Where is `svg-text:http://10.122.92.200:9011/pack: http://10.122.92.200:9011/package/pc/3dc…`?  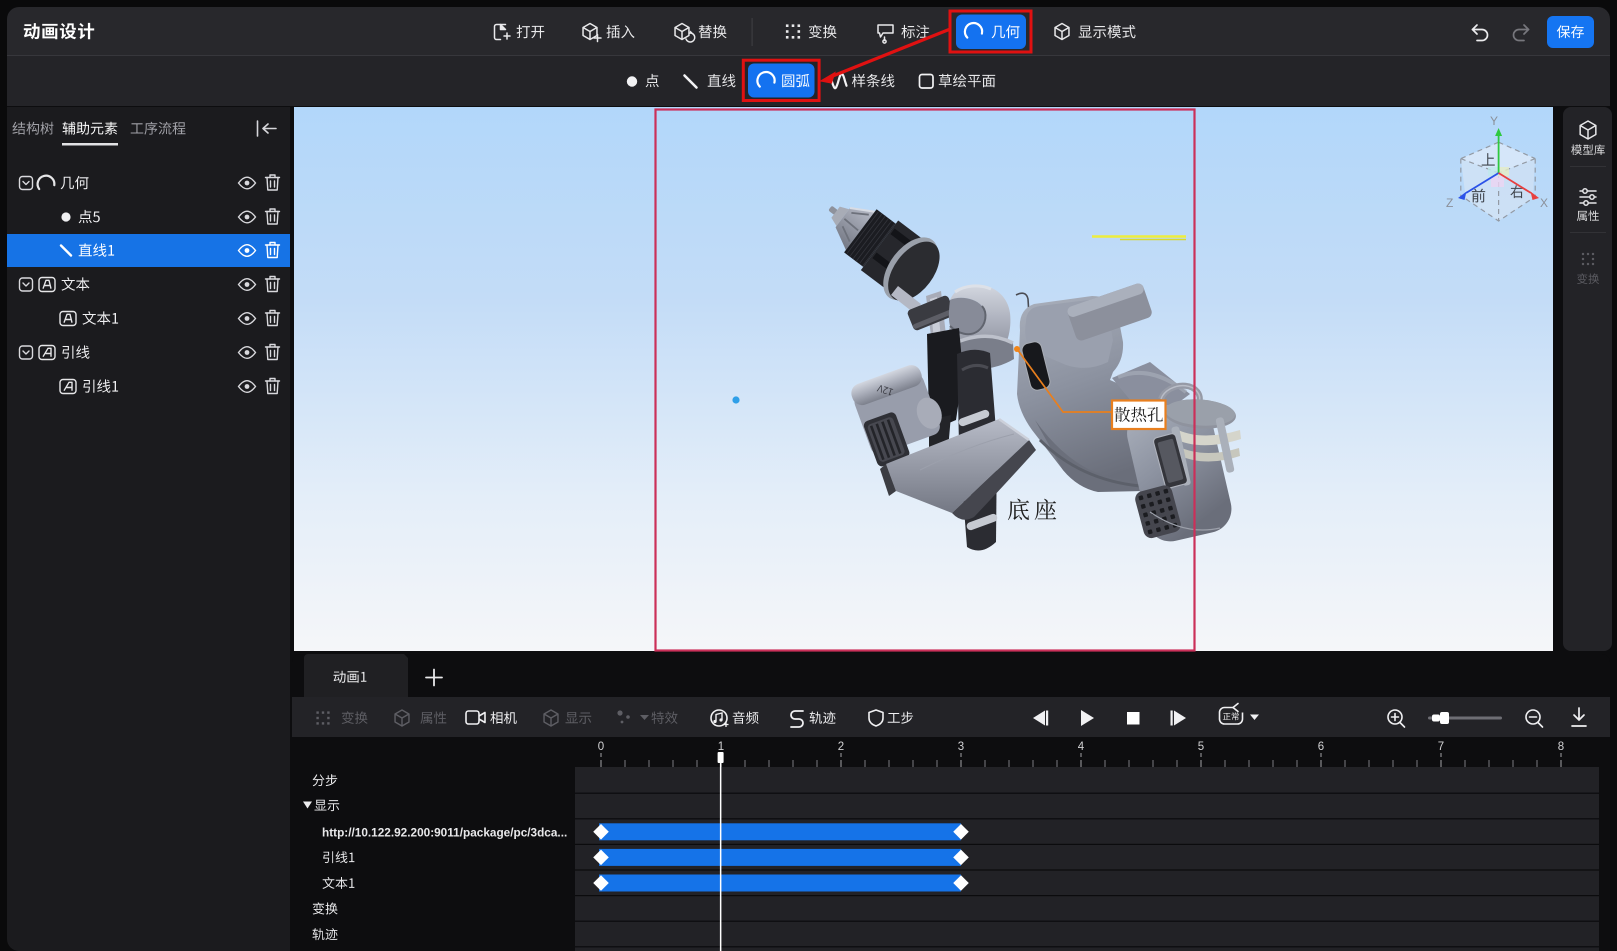 svg-text:http://10.122.92.200:9011/pack: http://10.122.92.200:9011/package/pc/3dc… is located at coordinates (444, 833).